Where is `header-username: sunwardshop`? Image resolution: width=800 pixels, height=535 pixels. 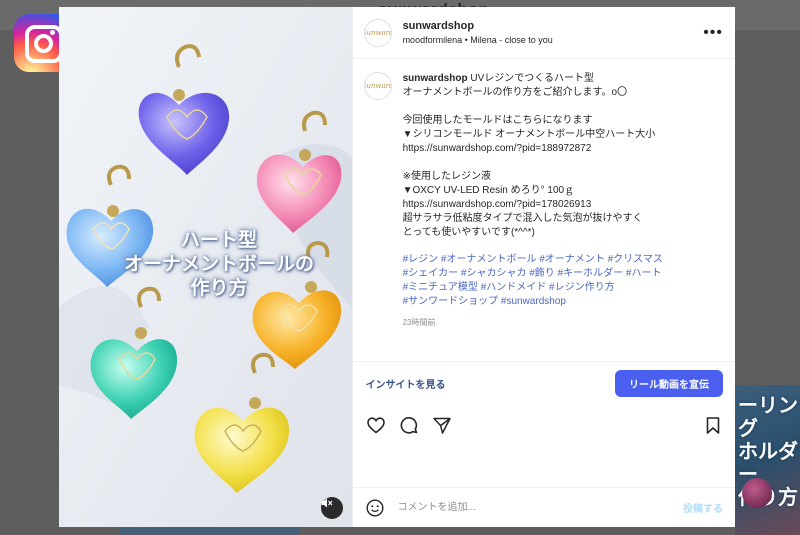 header-username: sunwardshop is located at coordinates (553, 26).